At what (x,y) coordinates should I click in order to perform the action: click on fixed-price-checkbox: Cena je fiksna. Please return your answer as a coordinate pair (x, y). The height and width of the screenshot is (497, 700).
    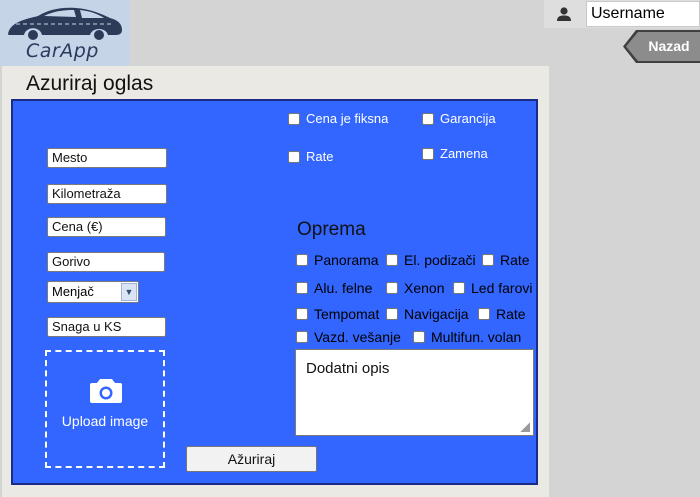
    Looking at the image, I should click on (338, 118).